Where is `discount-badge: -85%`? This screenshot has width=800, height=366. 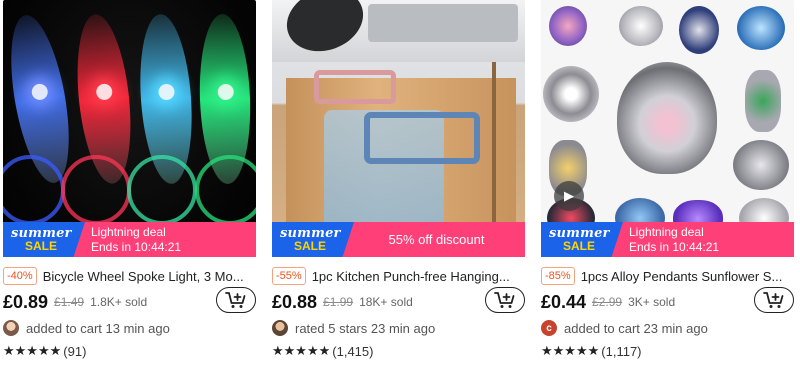 discount-badge: -85% is located at coordinates (558, 276).